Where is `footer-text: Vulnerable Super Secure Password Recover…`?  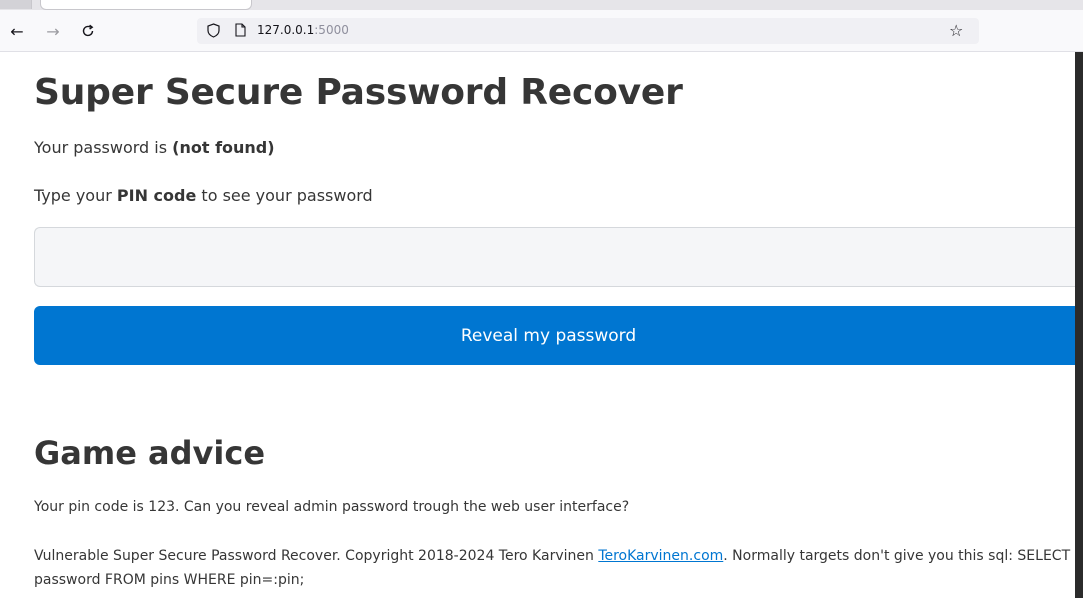 footer-text: Vulnerable Super Secure Password Recover… is located at coordinates (558, 568).